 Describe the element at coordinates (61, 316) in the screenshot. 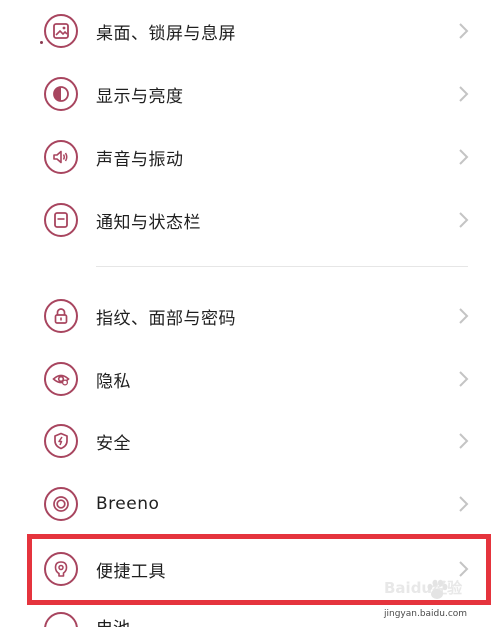

I see `lock-icon` at that location.